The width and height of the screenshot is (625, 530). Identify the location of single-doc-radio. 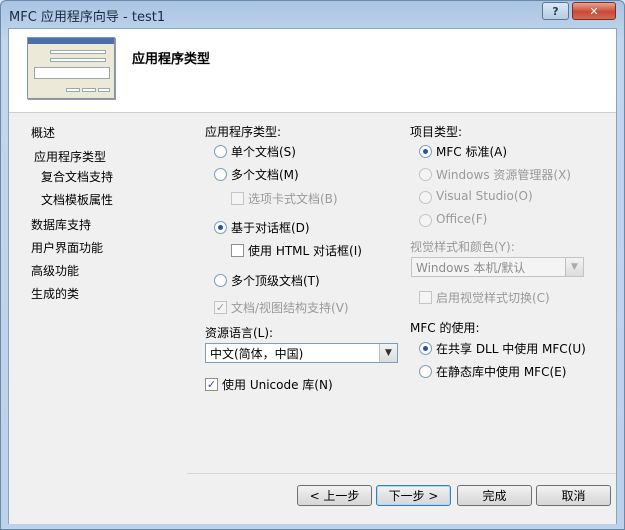
(220, 151).